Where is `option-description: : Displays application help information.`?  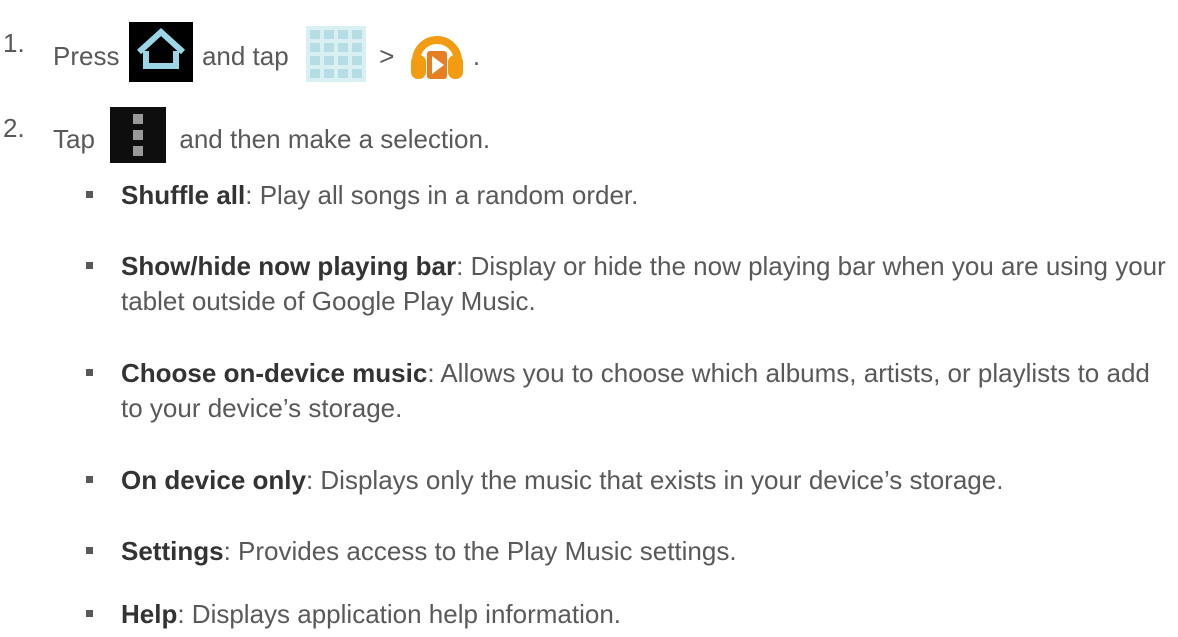 option-description: : Displays application help information. is located at coordinates (399, 614).